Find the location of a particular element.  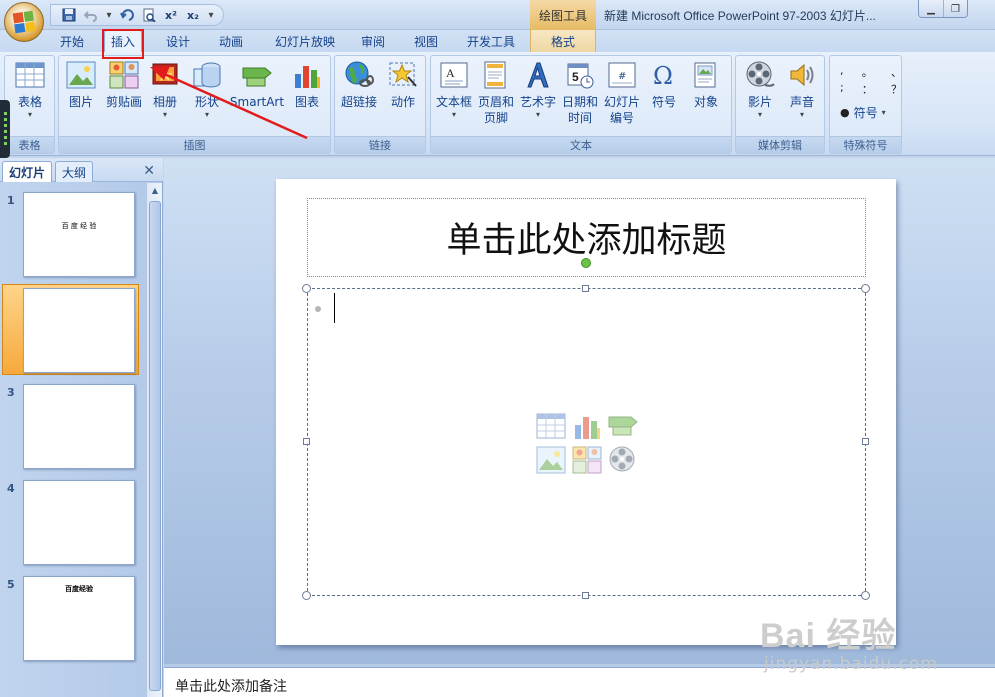

tab-animation: 动画 is located at coordinates (231, 41).